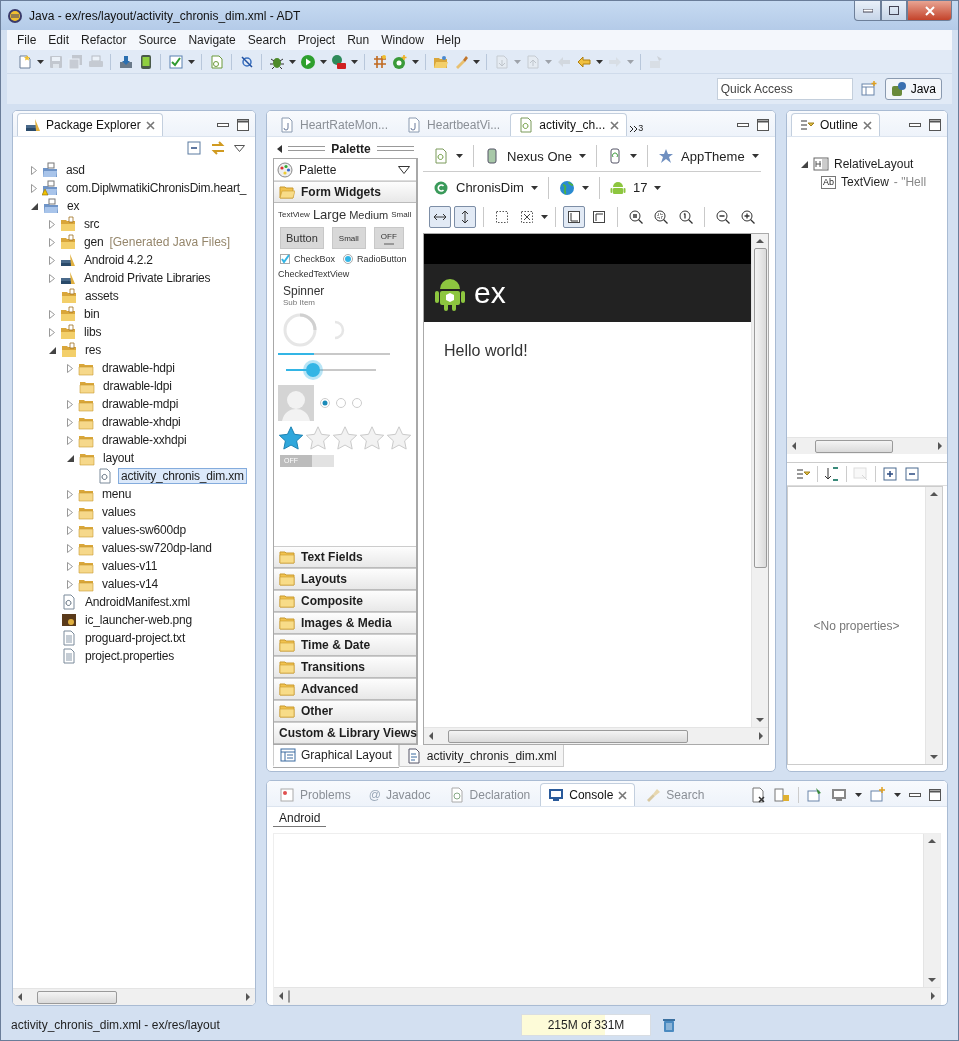  What do you see at coordinates (313, 370) in the screenshot?
I see `seek-thumb` at bounding box center [313, 370].